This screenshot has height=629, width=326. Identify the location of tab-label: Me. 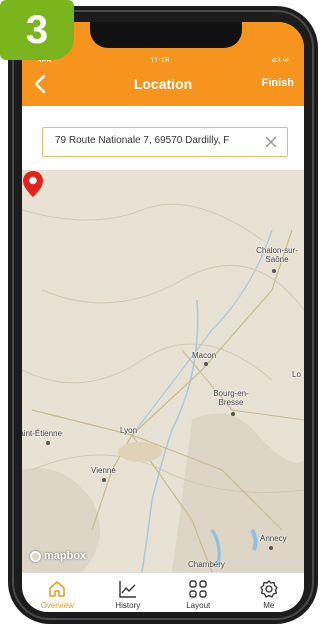
(269, 605).